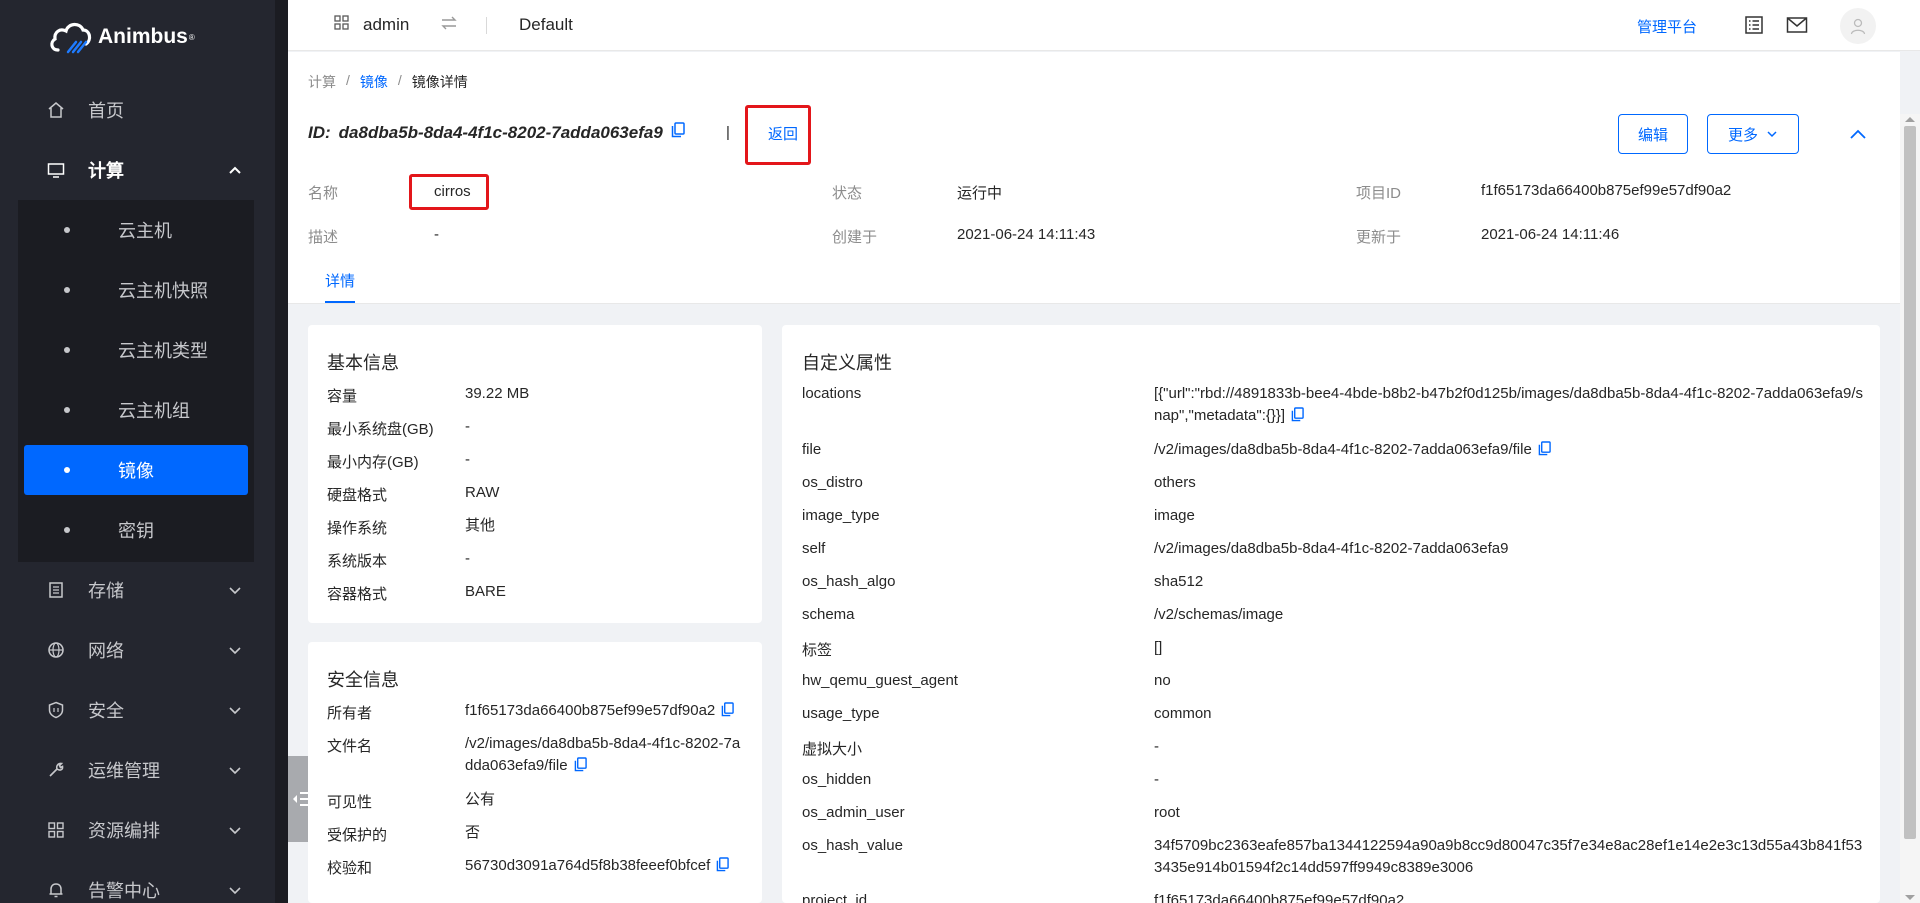 Image resolution: width=1920 pixels, height=903 pixels. What do you see at coordinates (546, 25) in the screenshot?
I see `region-name: Default` at bounding box center [546, 25].